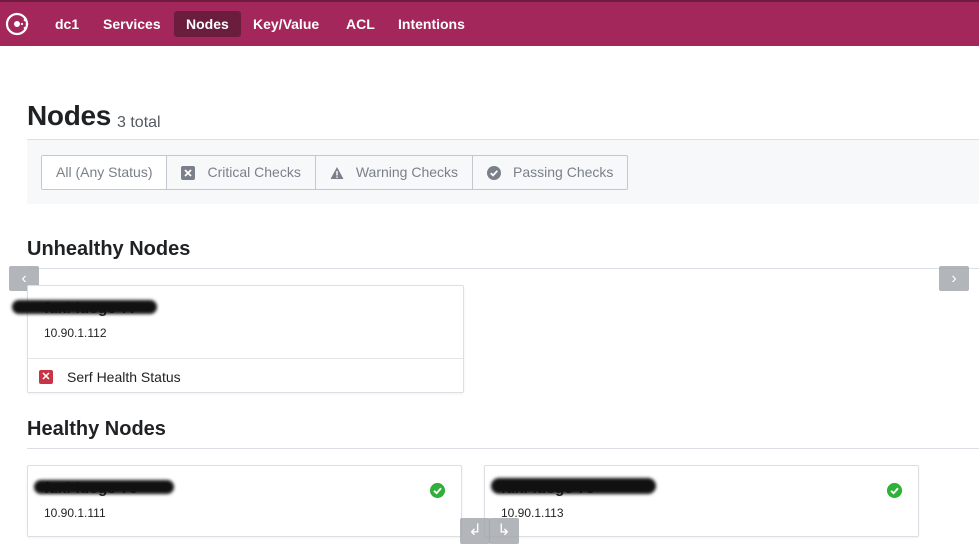 The height and width of the screenshot is (555, 979). Describe the element at coordinates (244, 501) in the screenshot. I see `healthy-node-card: fuxi-luoge-76 10.90.1.111` at that location.